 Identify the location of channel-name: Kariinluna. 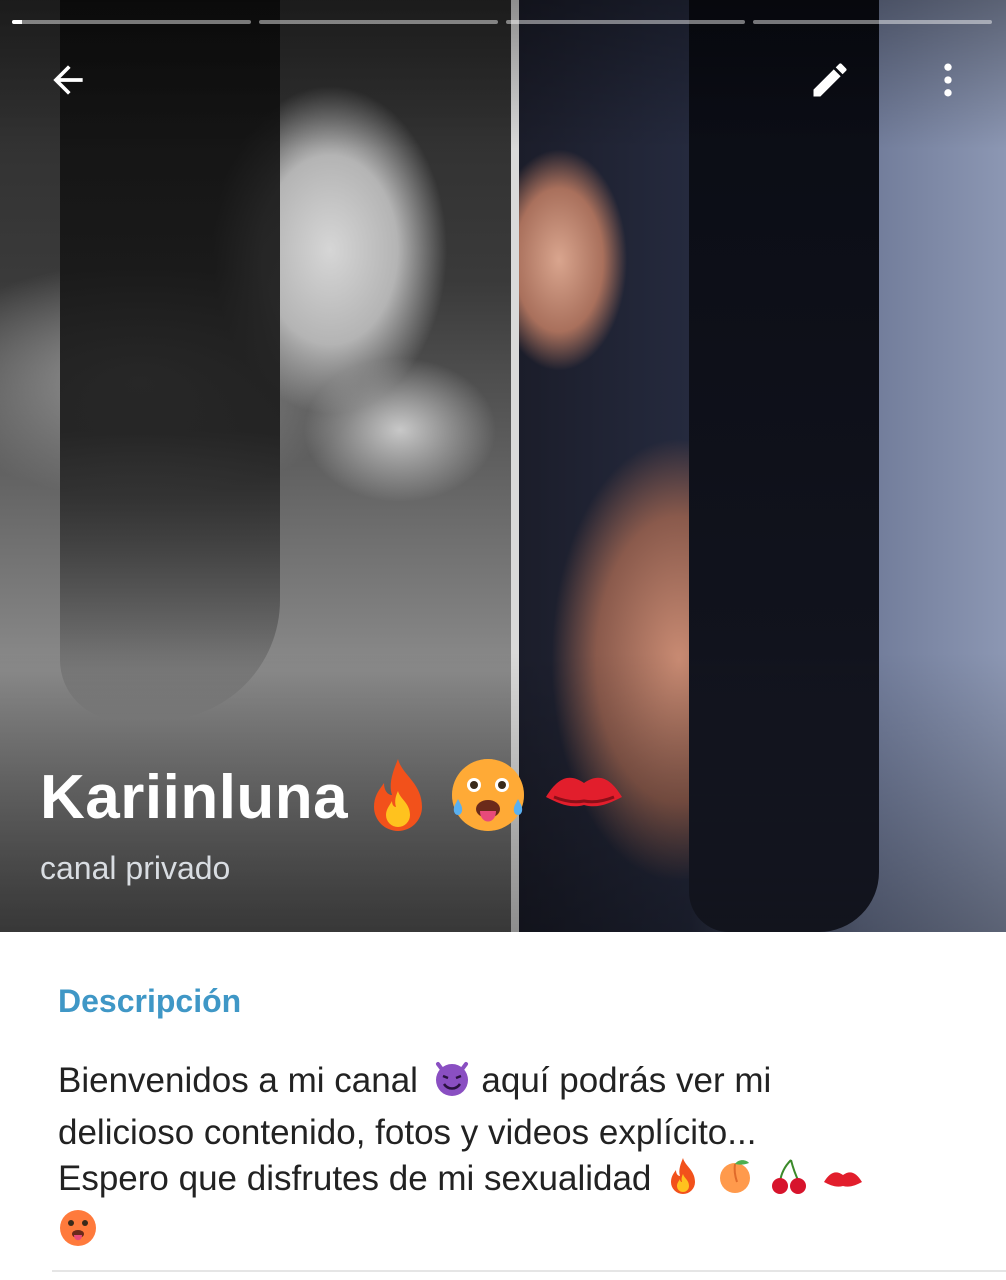
(194, 797).